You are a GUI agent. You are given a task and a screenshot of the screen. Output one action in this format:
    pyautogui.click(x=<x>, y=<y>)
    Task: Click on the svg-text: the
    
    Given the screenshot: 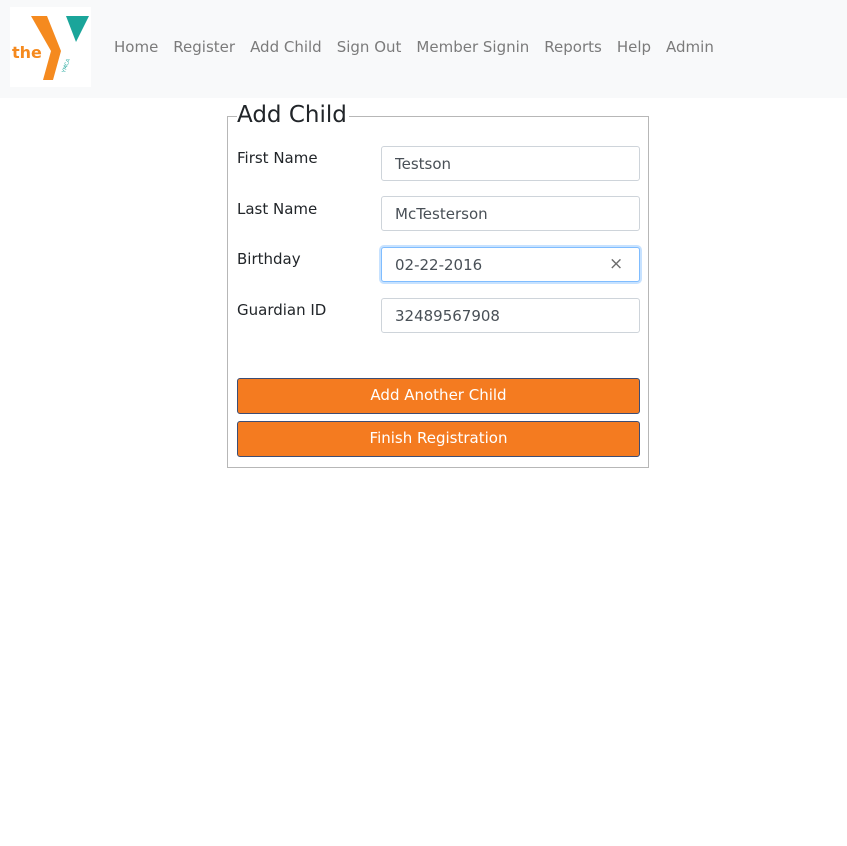 What is the action you would take?
    pyautogui.click(x=27, y=52)
    